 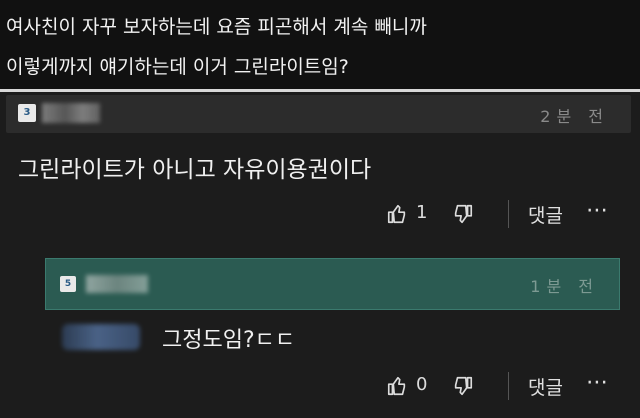 I want to click on comment-header: 3 2분 전, so click(x=318, y=114).